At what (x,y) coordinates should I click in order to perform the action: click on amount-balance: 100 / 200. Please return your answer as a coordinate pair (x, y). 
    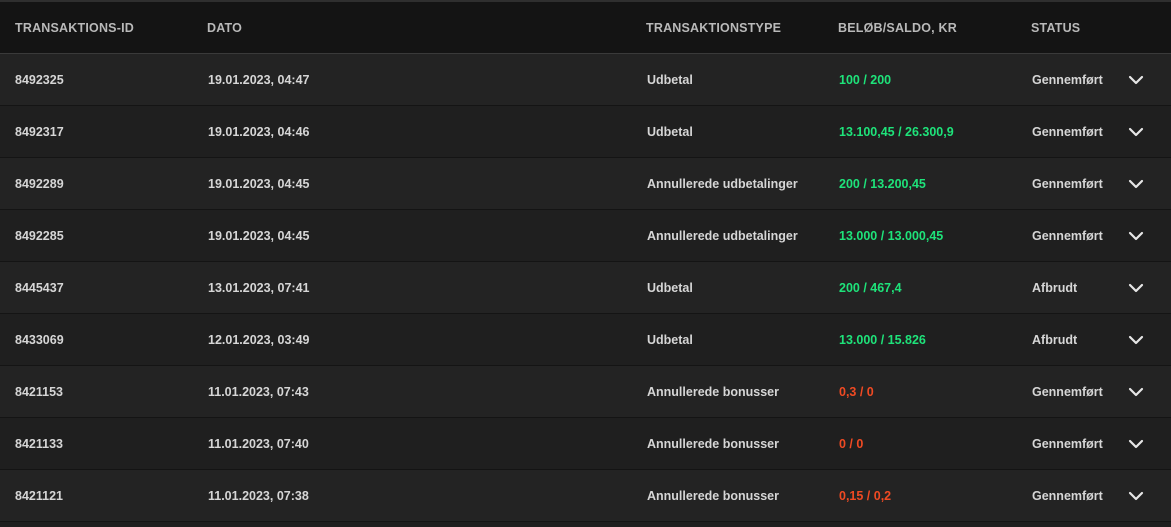
    Looking at the image, I should click on (865, 80).